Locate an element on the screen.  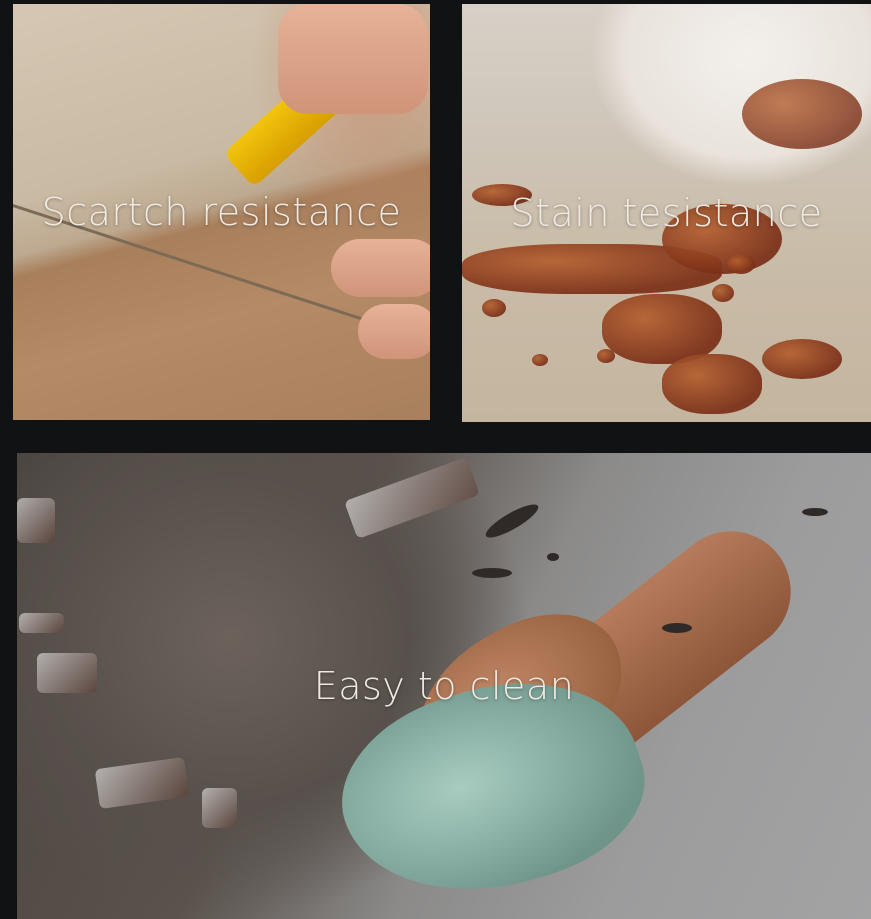
feature-caption: Stain tesistance is located at coordinates (666, 213).